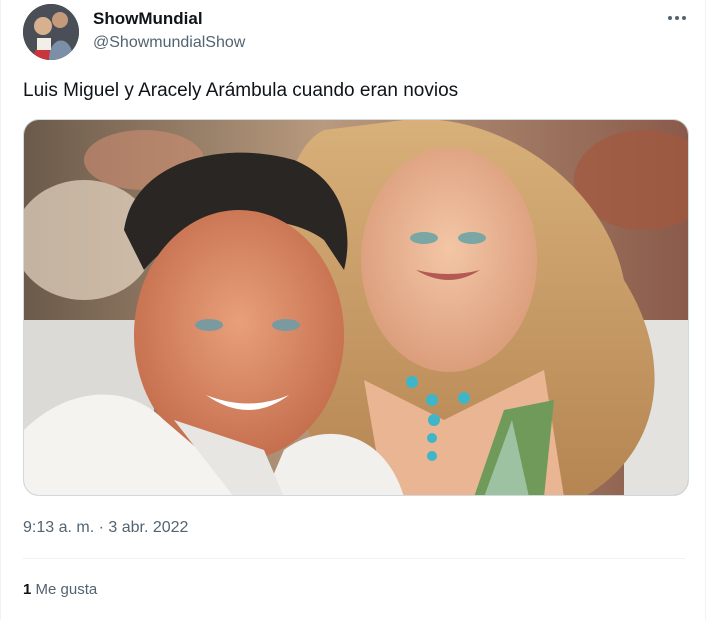 Image resolution: width=706 pixels, height=620 pixels. I want to click on more-options-button, so click(677, 18).